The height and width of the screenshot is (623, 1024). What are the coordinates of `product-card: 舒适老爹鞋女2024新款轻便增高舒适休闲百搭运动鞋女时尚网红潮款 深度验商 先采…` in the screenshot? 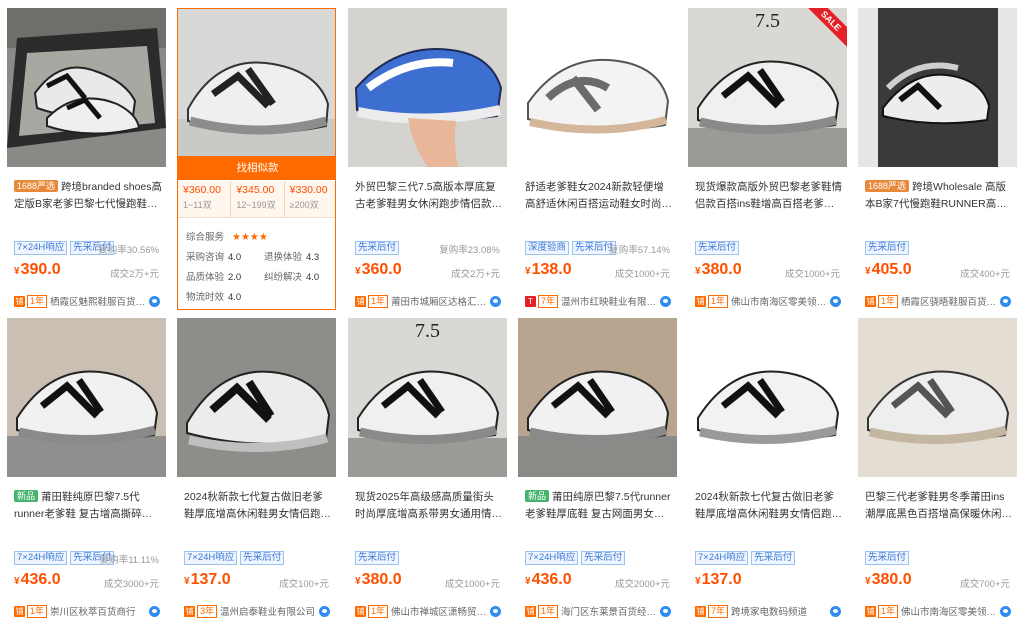 It's located at (597, 159).